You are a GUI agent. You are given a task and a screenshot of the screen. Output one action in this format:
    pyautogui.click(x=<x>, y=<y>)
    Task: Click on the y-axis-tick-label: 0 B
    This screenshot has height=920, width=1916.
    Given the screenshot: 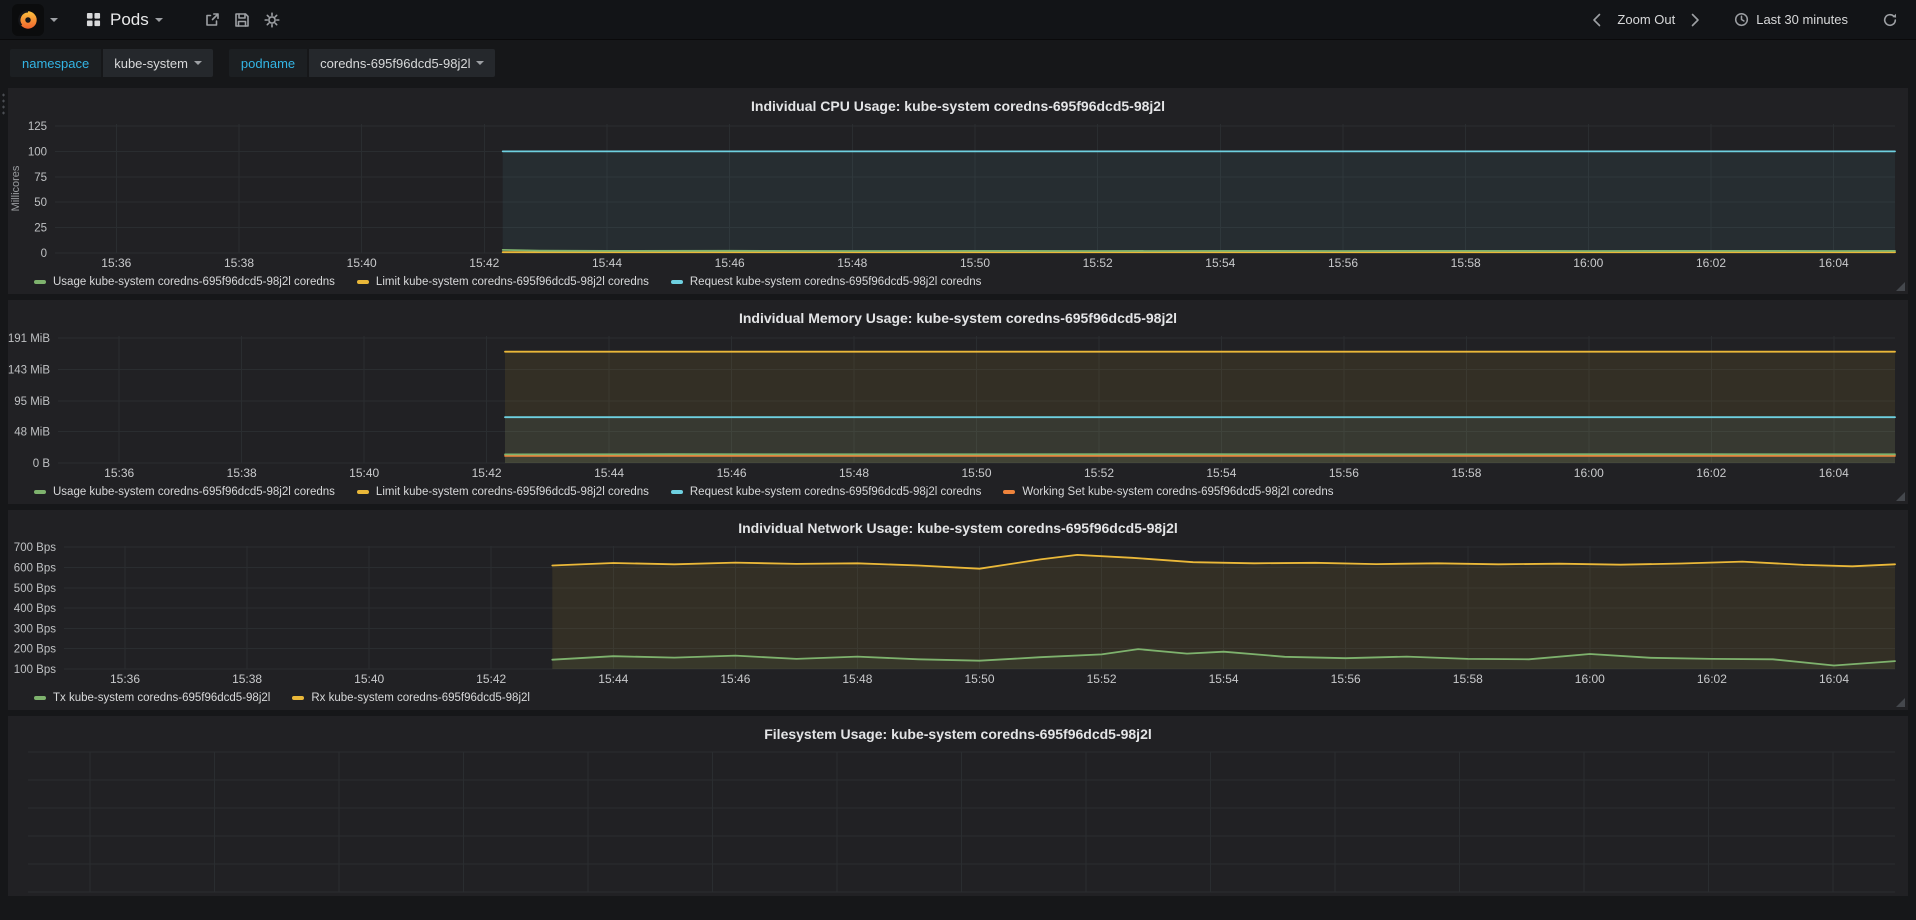 What is the action you would take?
    pyautogui.click(x=42, y=464)
    